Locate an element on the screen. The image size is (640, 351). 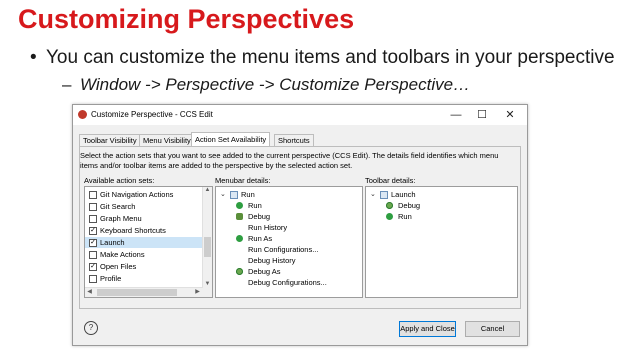
document-icon is located at coordinates (234, 195).